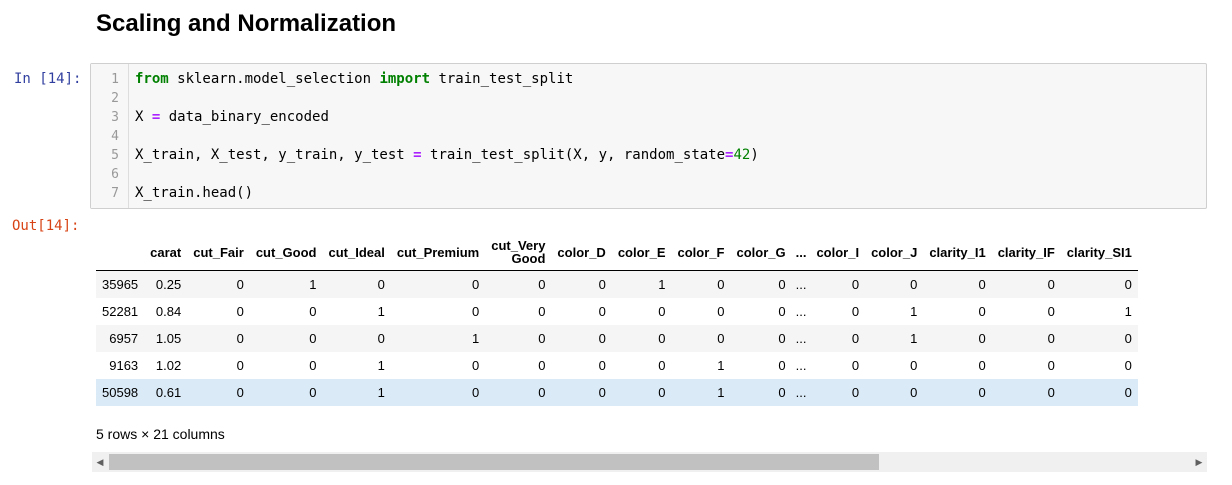 This screenshot has height=485, width=1232. What do you see at coordinates (168, 311) in the screenshot?
I see `table-cell: 0.84` at bounding box center [168, 311].